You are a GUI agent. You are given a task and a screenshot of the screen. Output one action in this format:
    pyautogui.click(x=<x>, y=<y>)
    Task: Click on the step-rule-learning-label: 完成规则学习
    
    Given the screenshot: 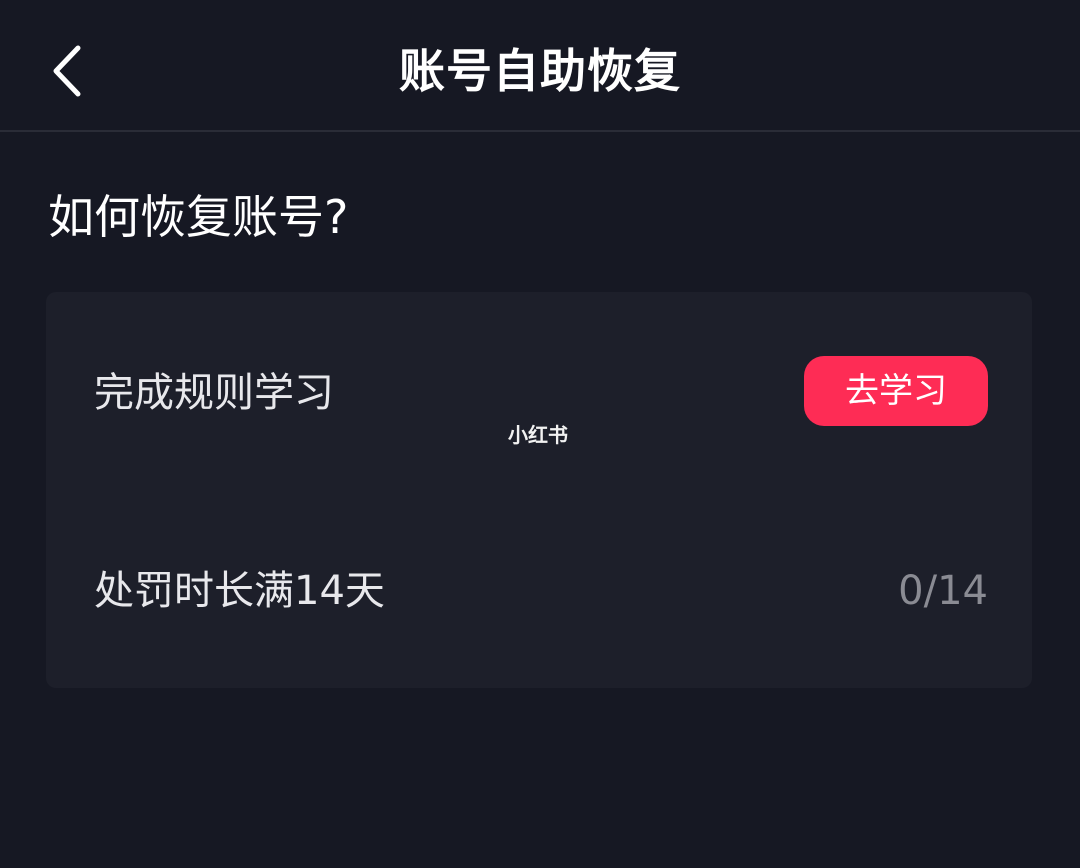 What is the action you would take?
    pyautogui.click(x=214, y=393)
    